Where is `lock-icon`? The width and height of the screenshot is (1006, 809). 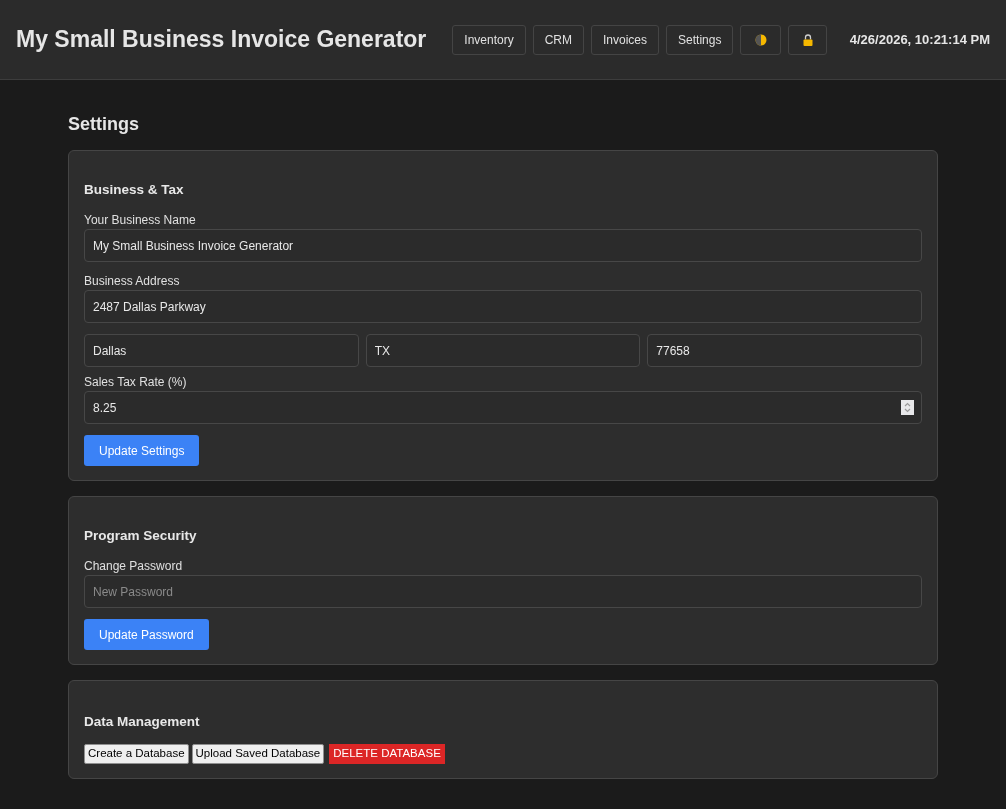 lock-icon is located at coordinates (807, 39).